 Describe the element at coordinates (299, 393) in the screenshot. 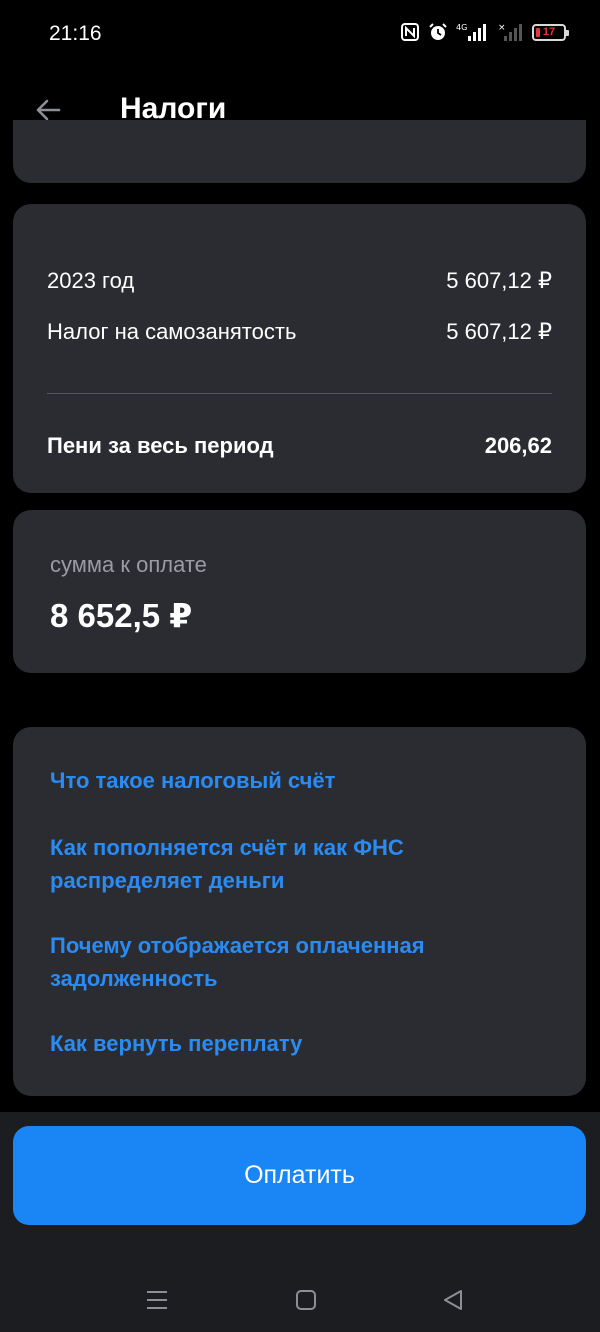

I see `divider` at that location.